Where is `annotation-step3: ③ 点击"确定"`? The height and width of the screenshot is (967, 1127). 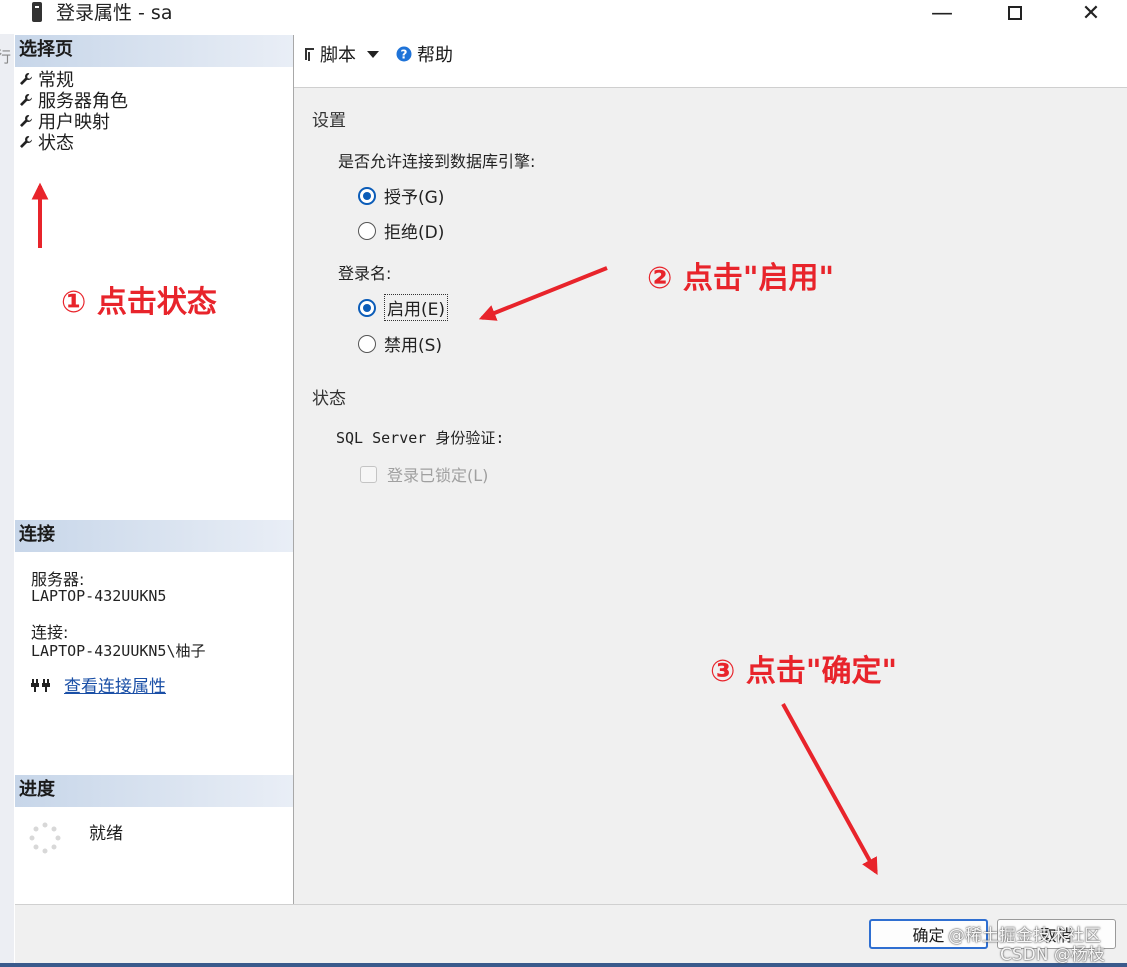 annotation-step3: ③ 点击"确定" is located at coordinates (804, 671).